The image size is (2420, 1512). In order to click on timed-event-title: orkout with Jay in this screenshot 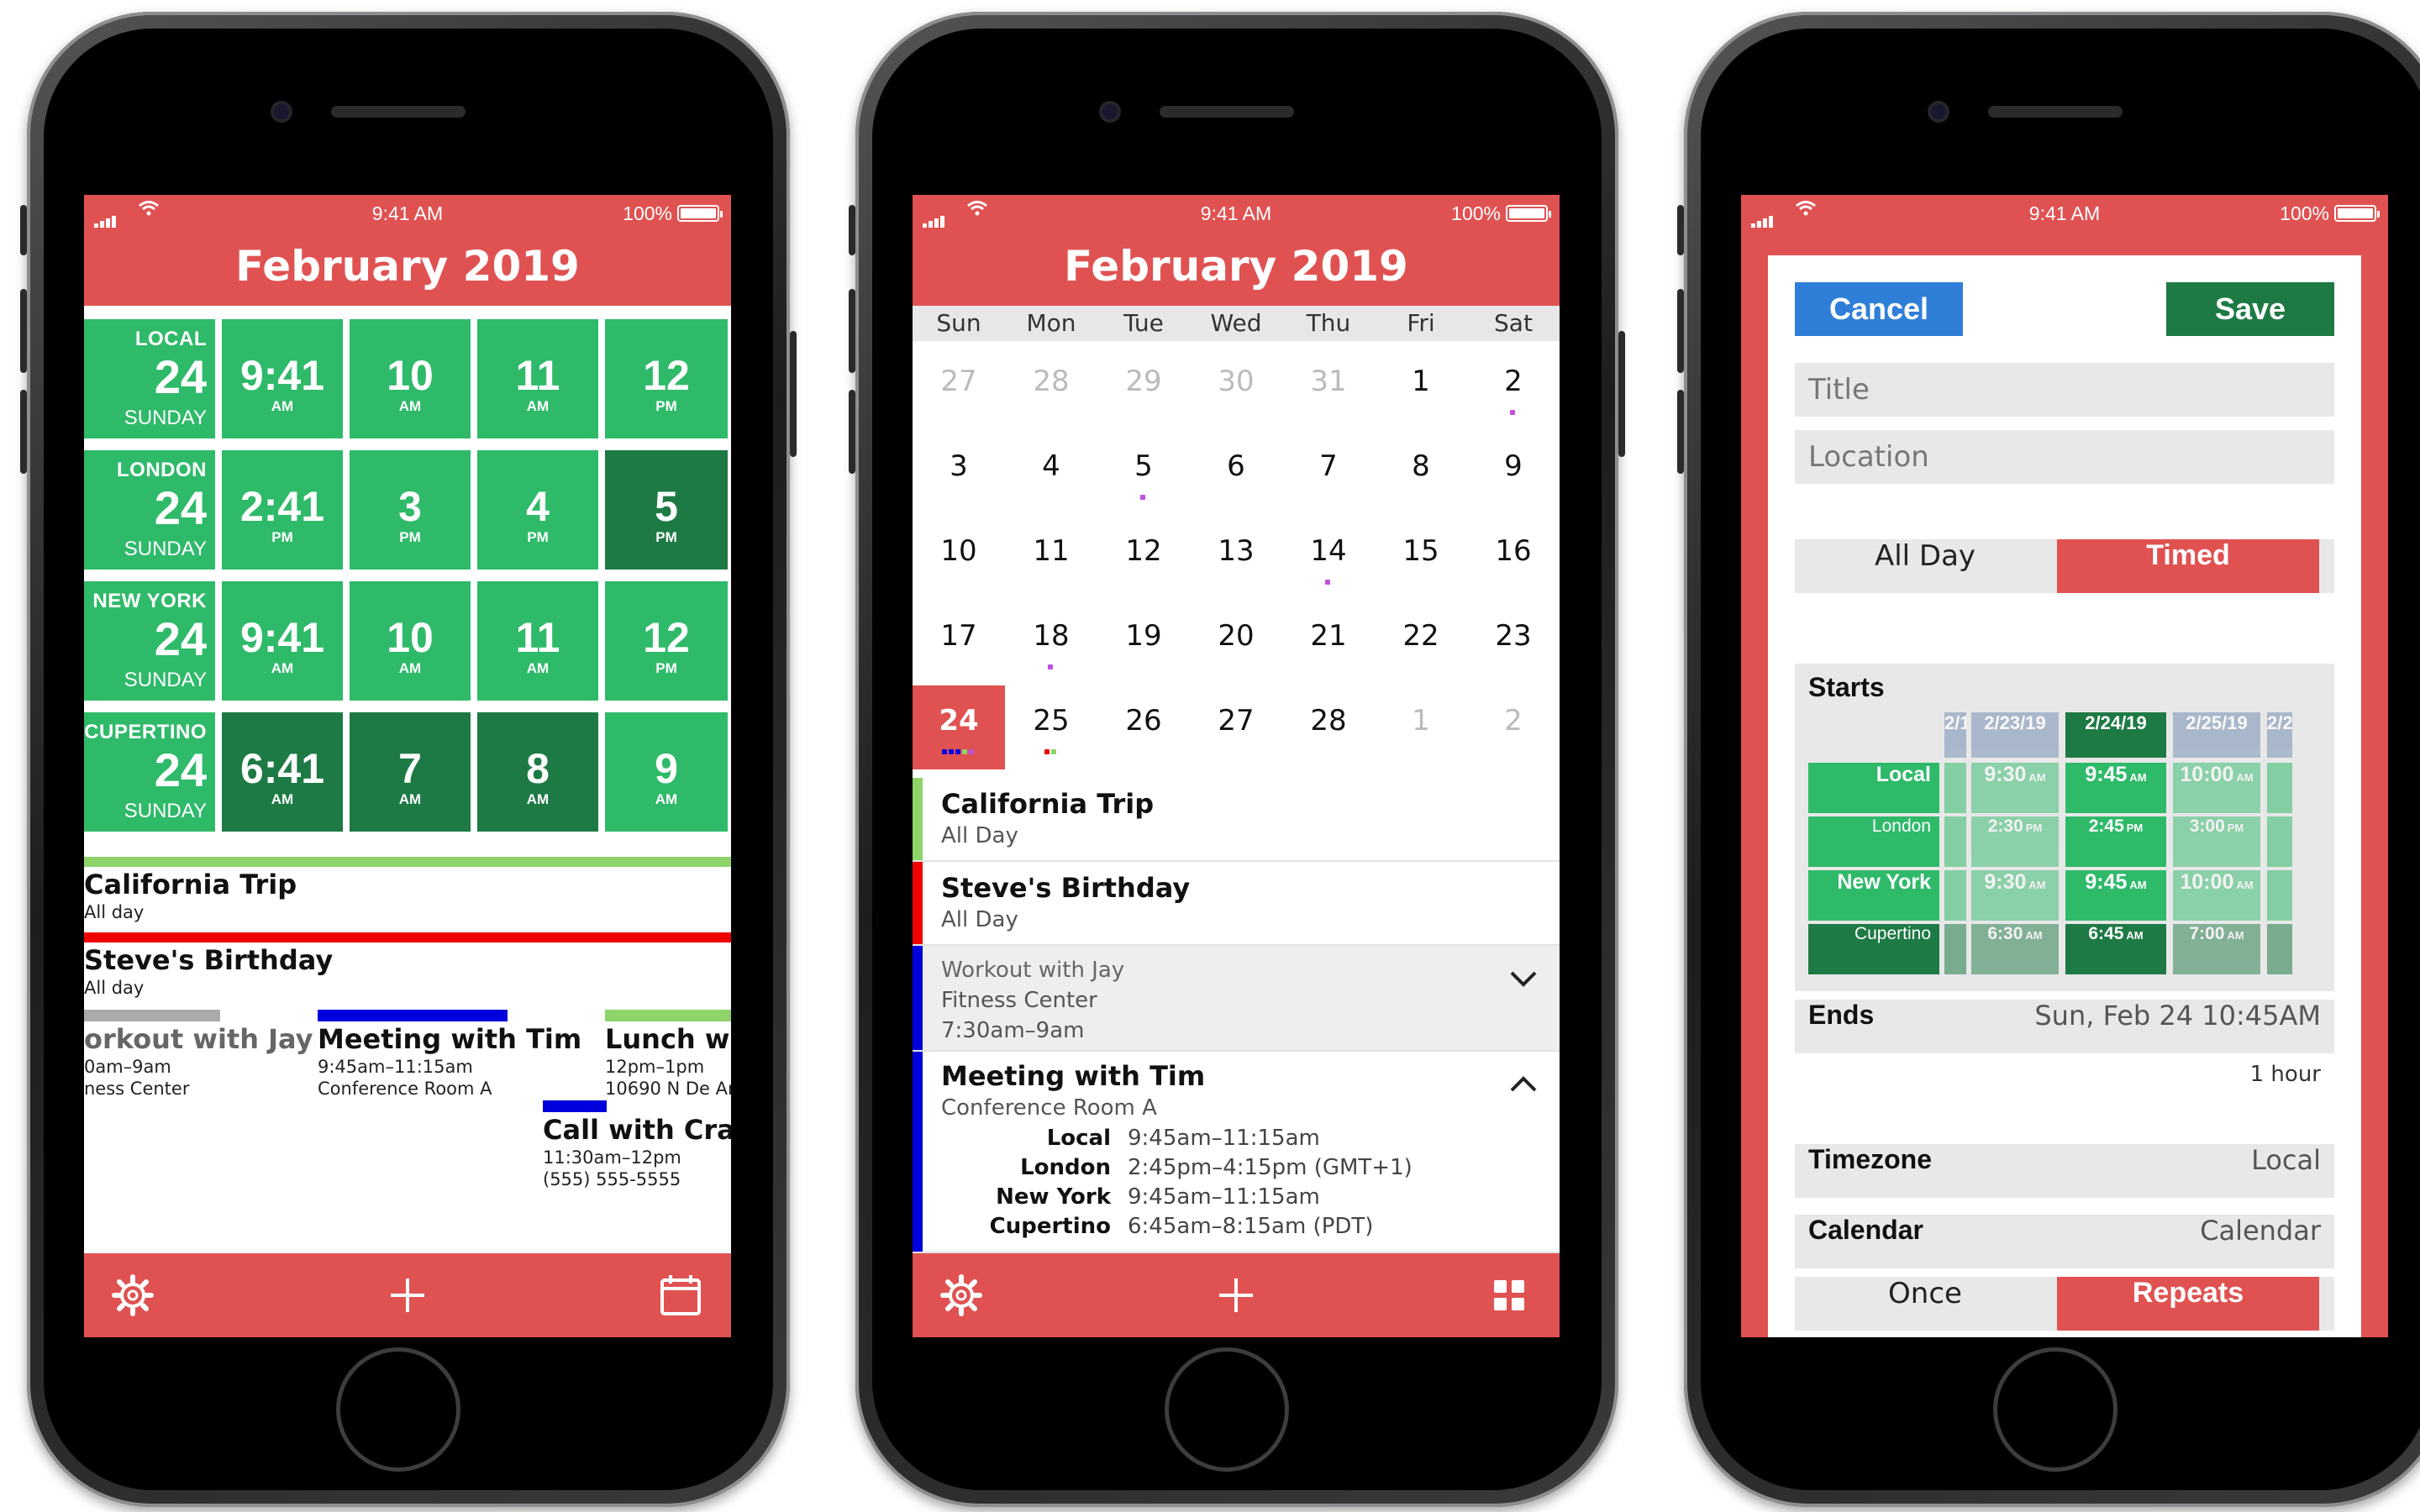, I will do `click(199, 1039)`.